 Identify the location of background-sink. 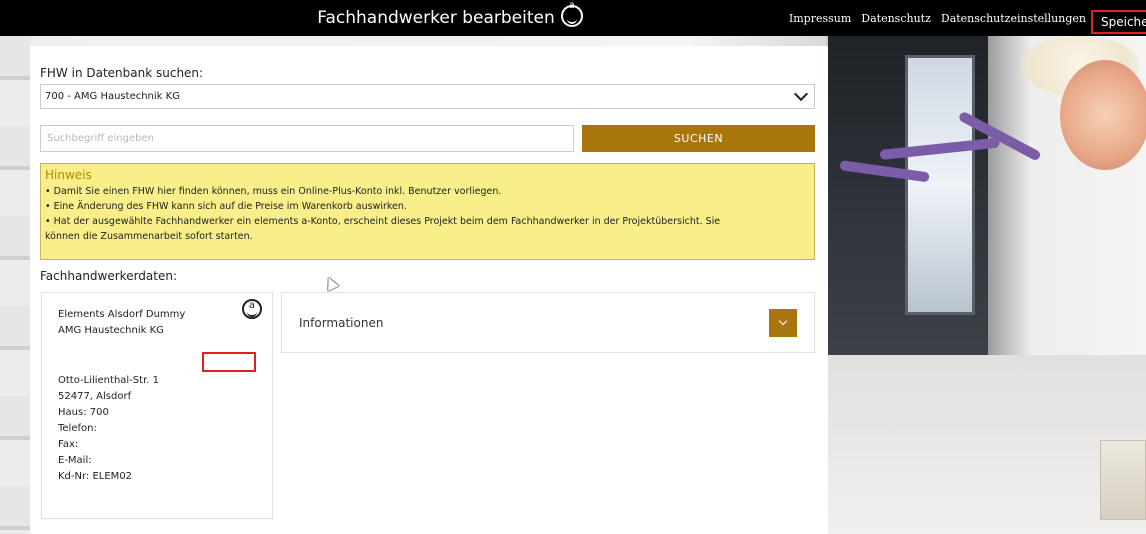
(987, 444).